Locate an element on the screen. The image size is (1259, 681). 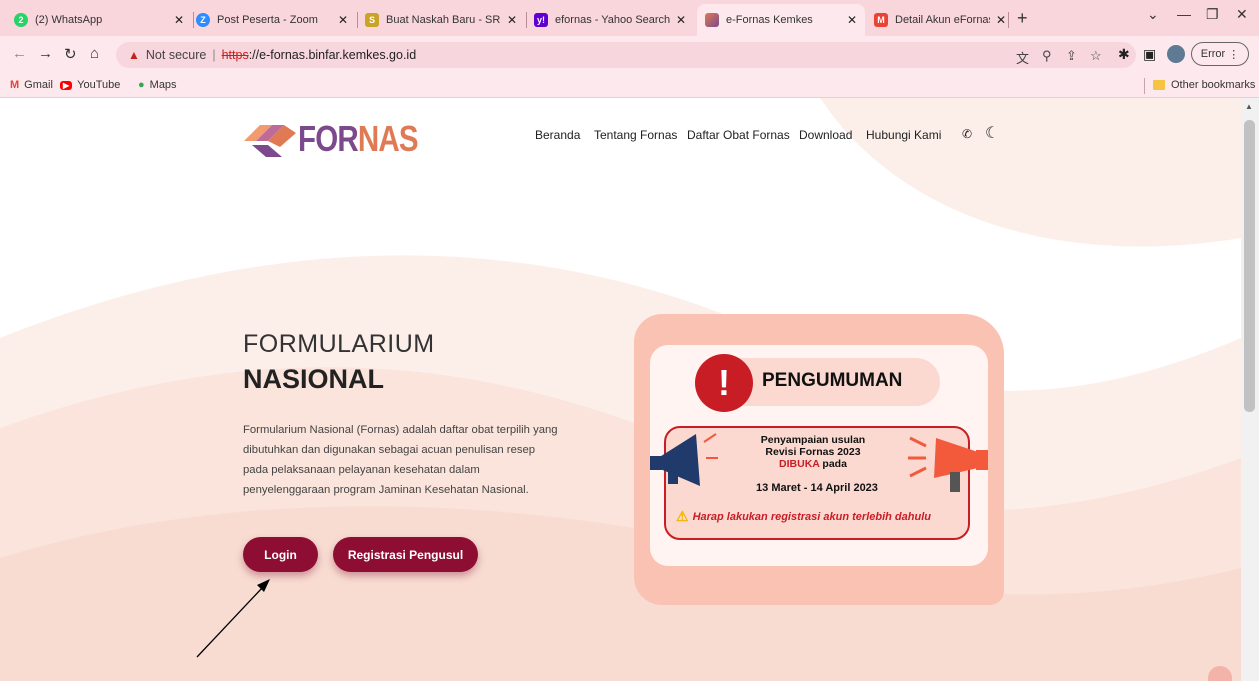
tab-separator is located at coordinates (1008, 20).